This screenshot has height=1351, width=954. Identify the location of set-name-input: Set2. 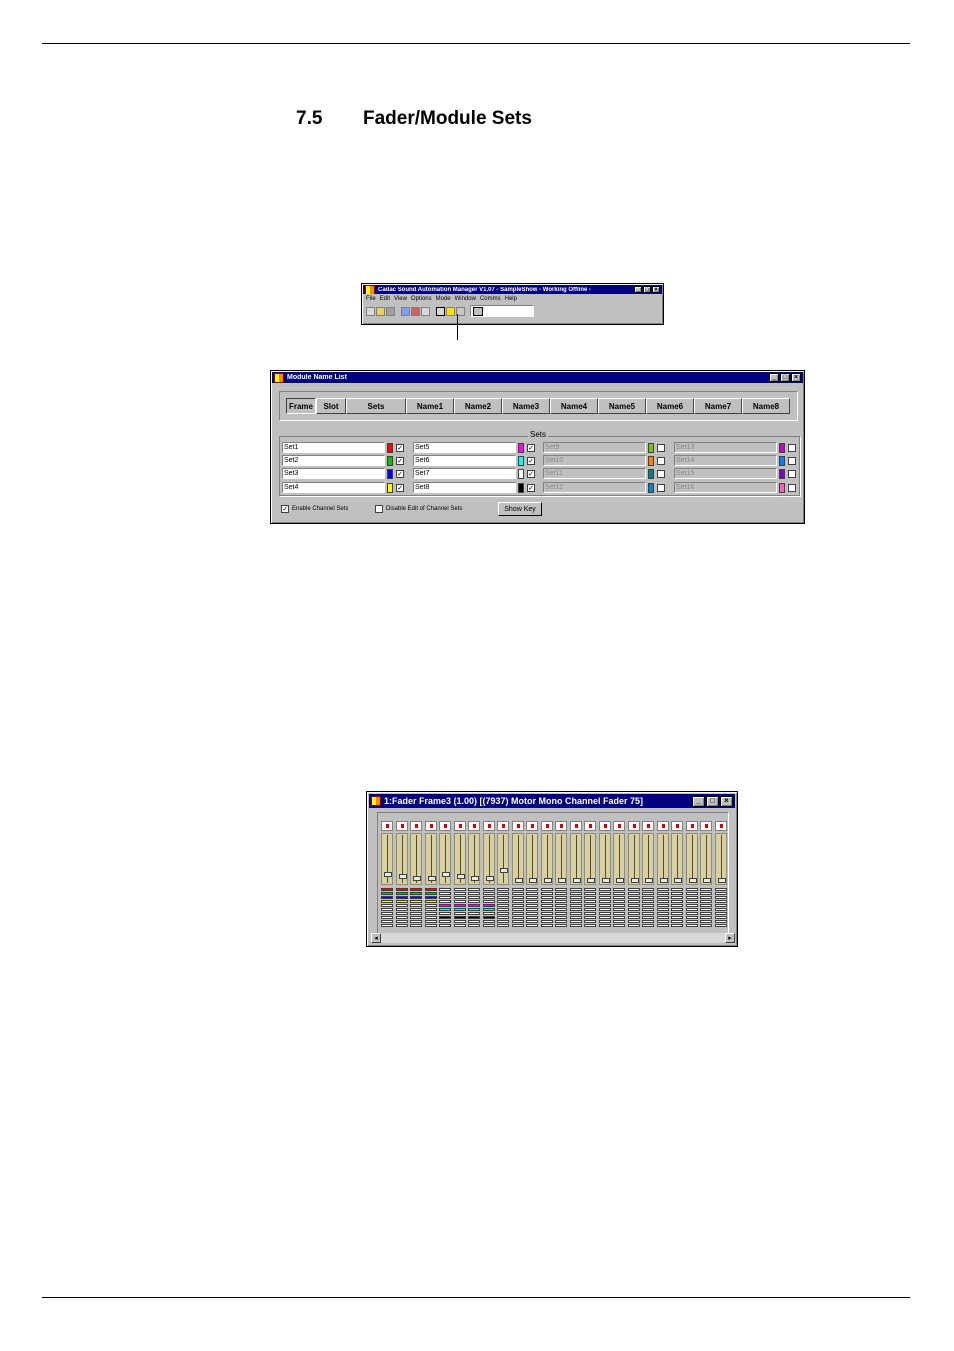
(333, 460).